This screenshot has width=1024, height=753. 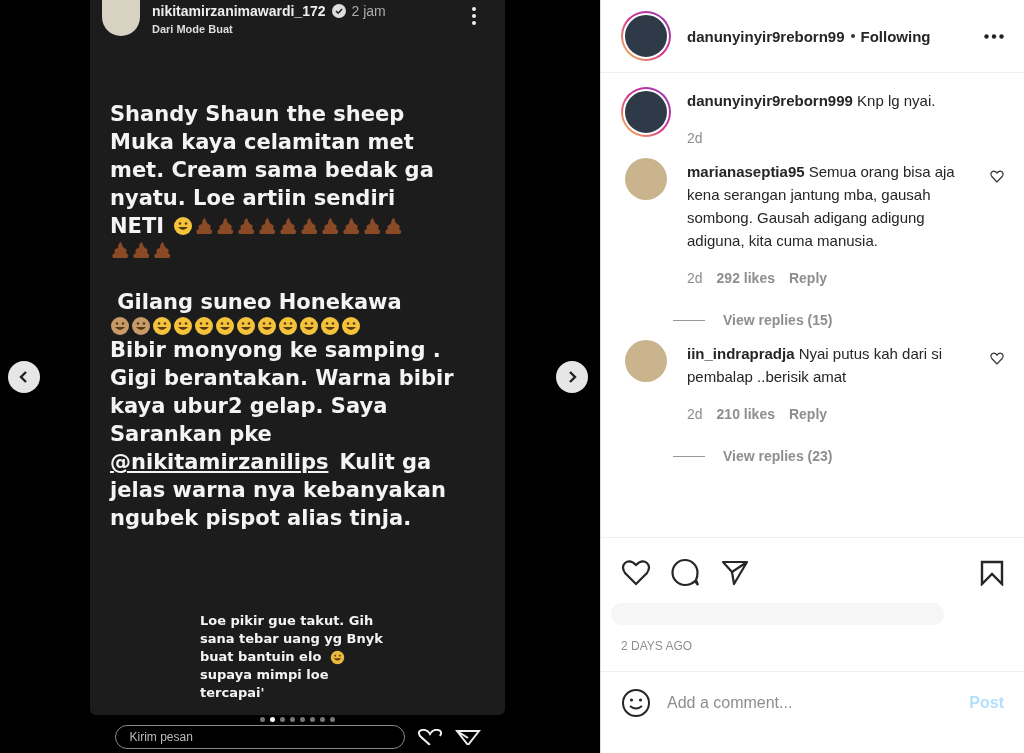 What do you see at coordinates (821, 206) in the screenshot?
I see `comment-text: marianaseptia95 Semua orang bisa aja kena serangan jantung mba, gausah sombong. Gausah adigang adigung adiguna, kita cuma manusia.` at bounding box center [821, 206].